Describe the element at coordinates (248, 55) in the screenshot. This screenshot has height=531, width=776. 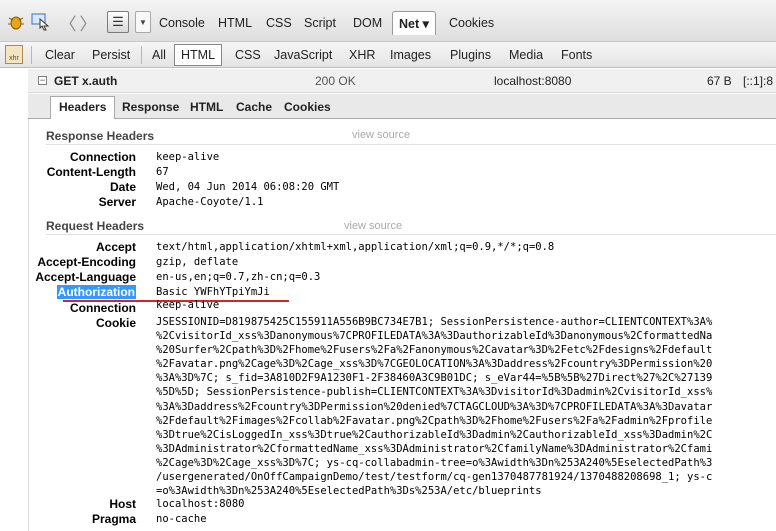
I see `filter-css: CSS` at that location.